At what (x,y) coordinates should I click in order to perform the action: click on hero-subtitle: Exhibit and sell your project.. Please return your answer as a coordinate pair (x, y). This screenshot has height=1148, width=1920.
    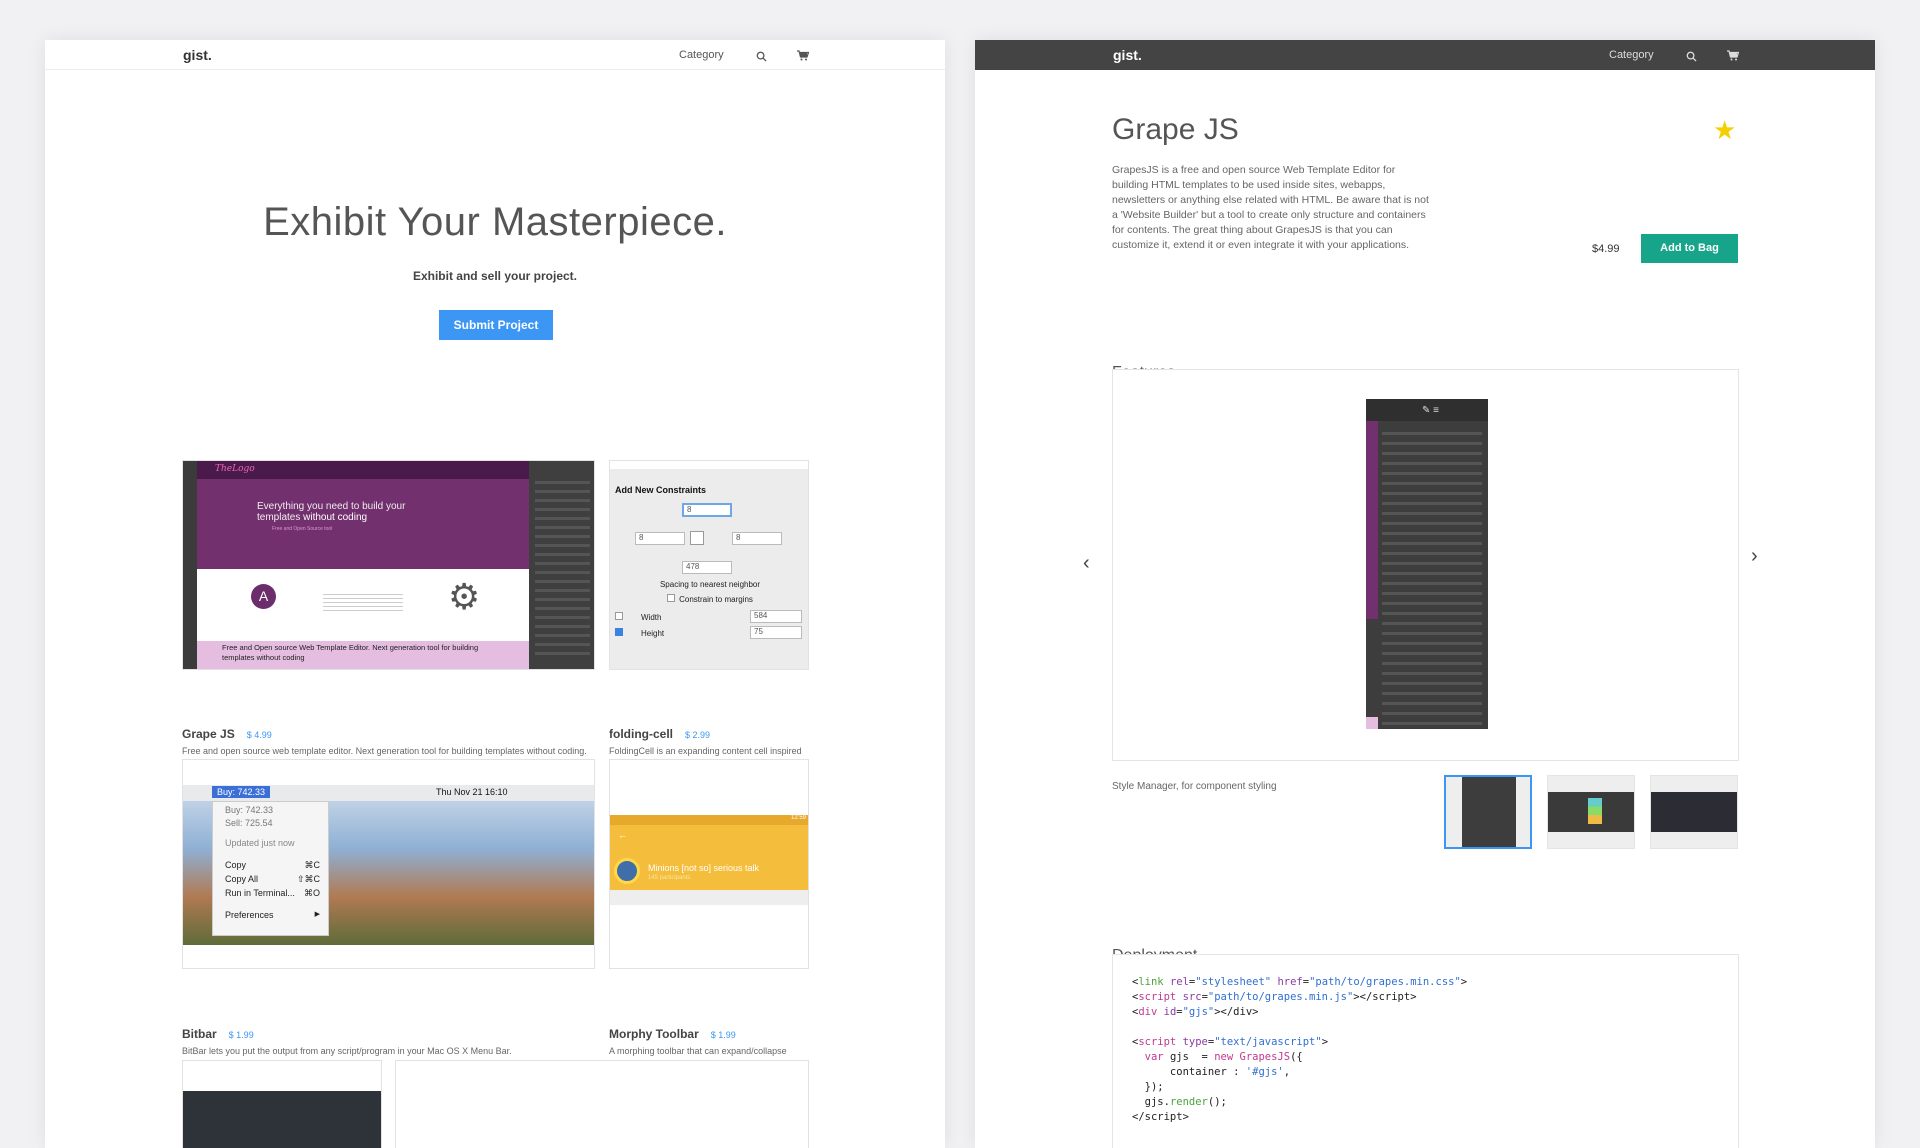
    Looking at the image, I should click on (495, 276).